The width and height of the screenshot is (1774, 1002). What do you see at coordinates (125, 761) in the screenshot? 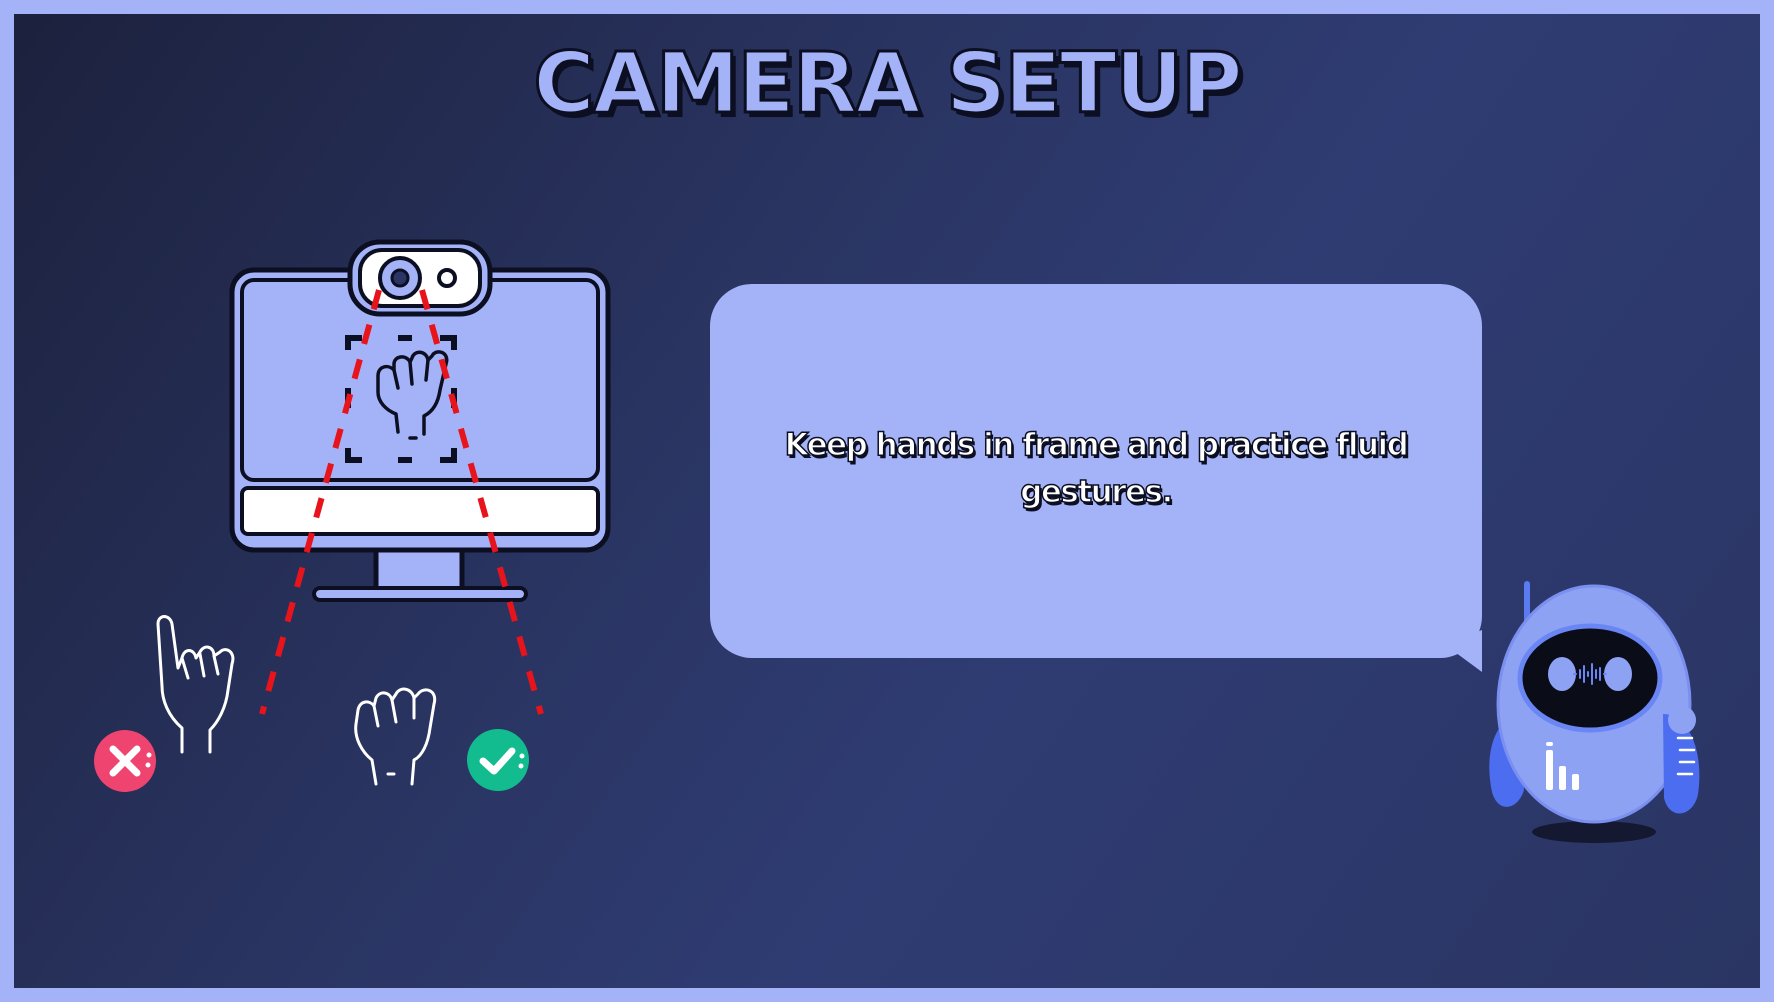
I see `cross-circle-icon` at bounding box center [125, 761].